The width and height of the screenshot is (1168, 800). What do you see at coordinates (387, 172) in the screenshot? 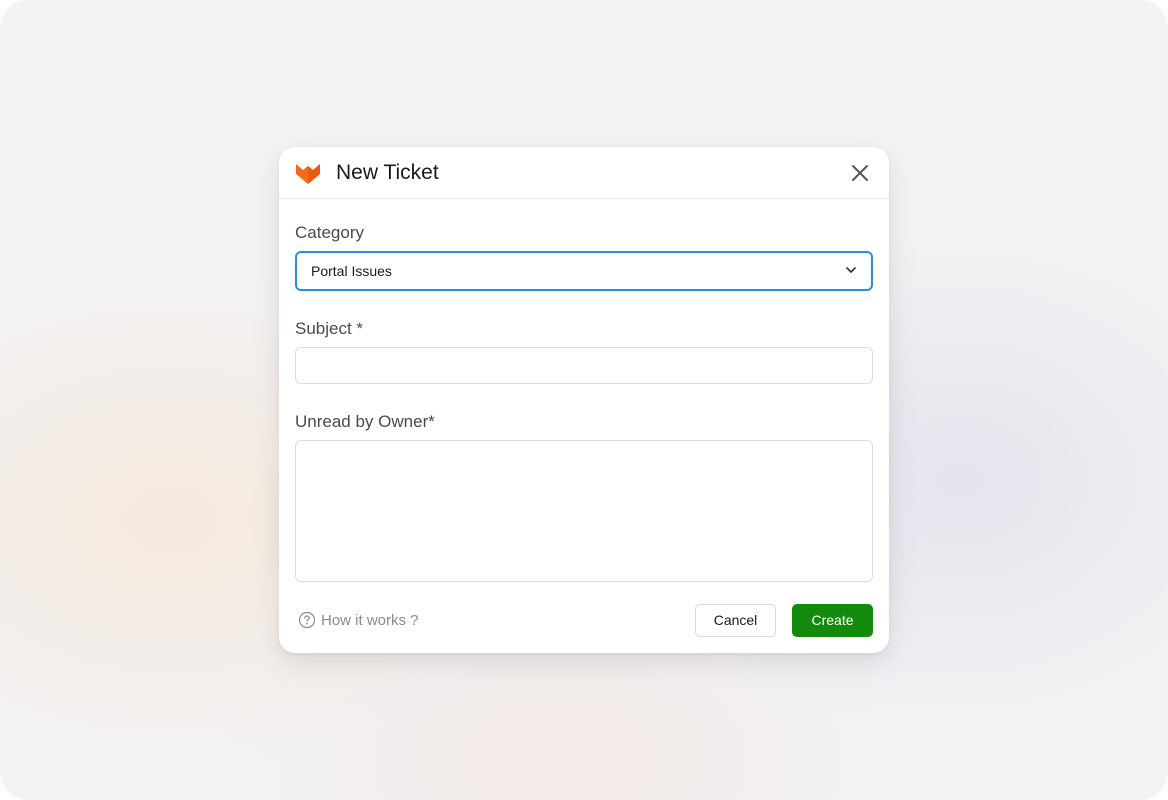
I see `dialog-title: New Ticket` at bounding box center [387, 172].